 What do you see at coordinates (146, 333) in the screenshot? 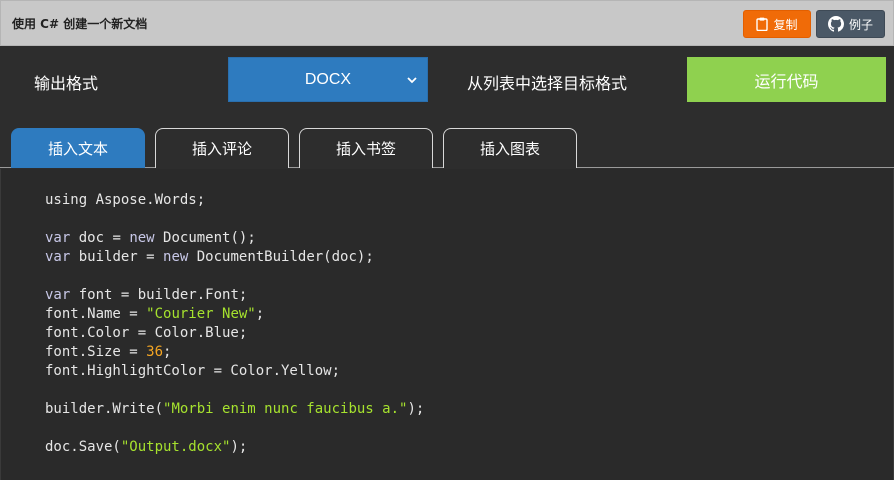
I see `code-token: font.Color = Color.Blue;` at bounding box center [146, 333].